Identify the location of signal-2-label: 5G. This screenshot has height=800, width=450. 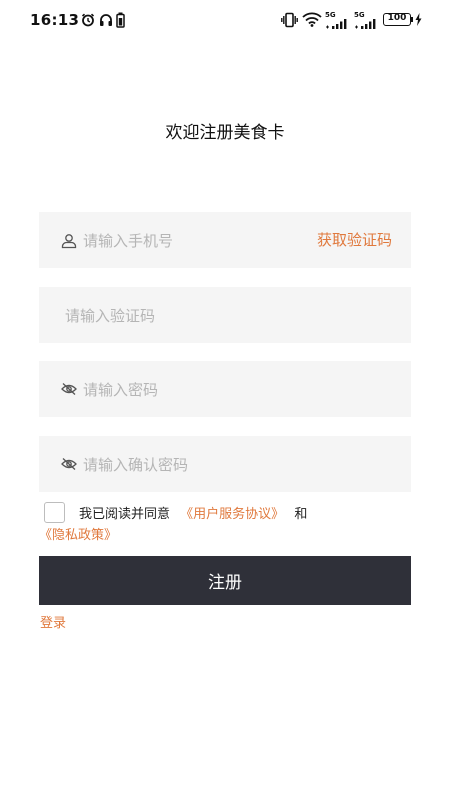
(359, 15).